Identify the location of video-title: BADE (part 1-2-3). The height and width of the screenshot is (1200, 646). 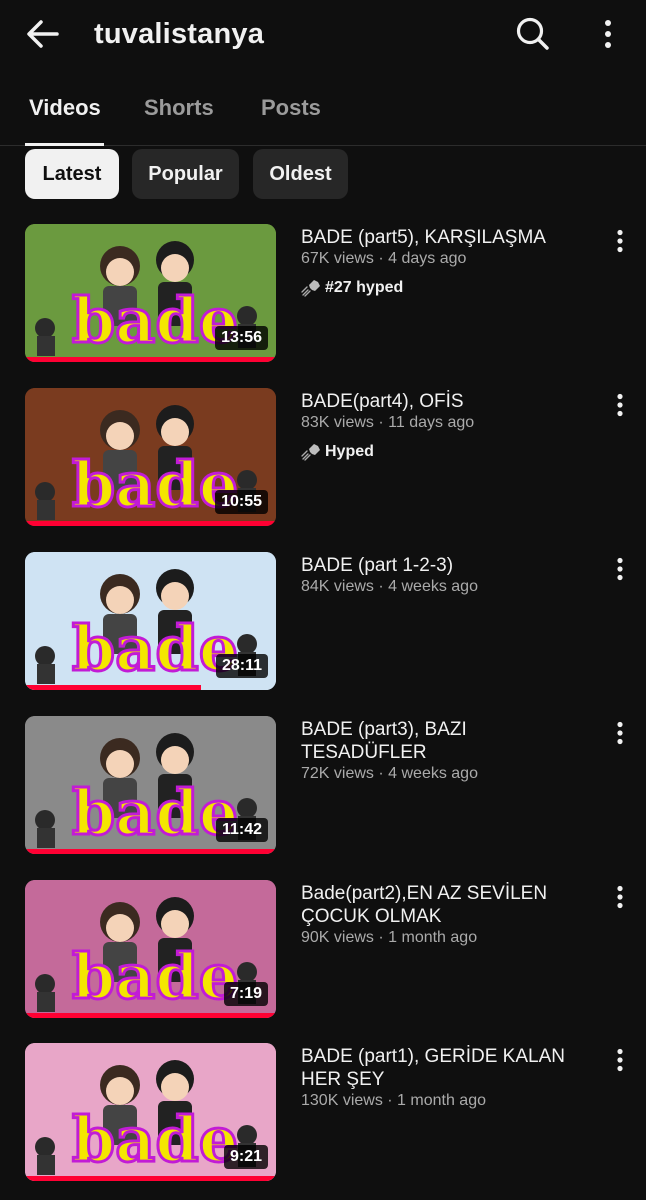
(448, 565).